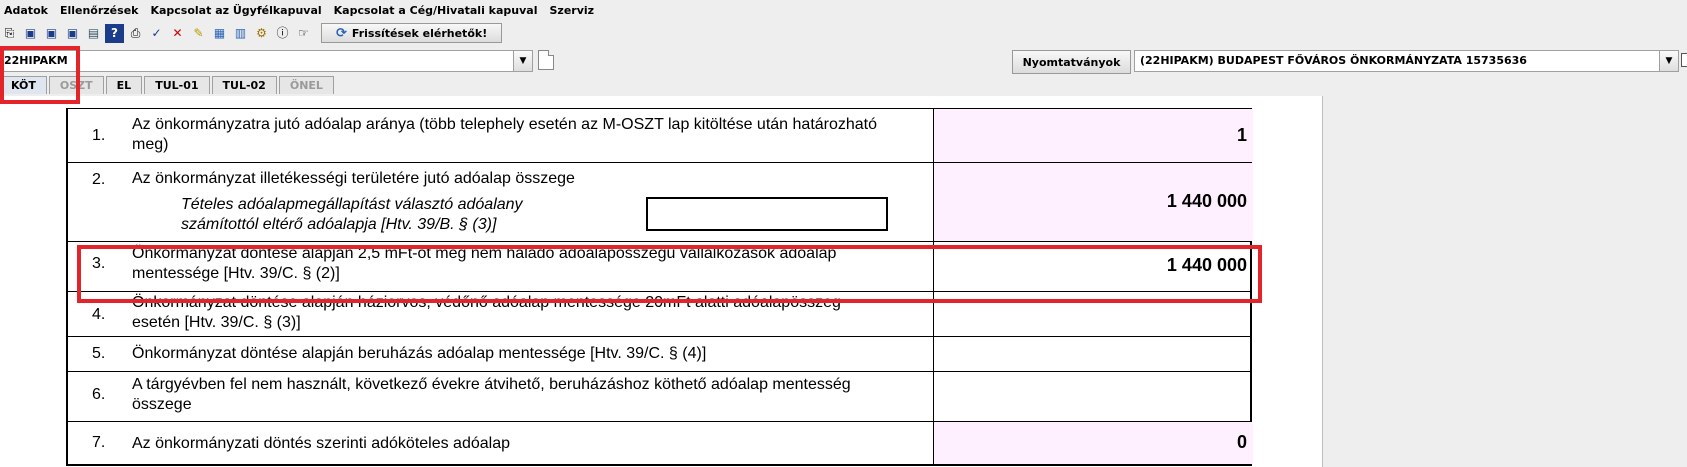 Image resolution: width=1687 pixels, height=467 pixels. Describe the element at coordinates (9, 33) in the screenshot. I see `copy-icon: ⎘` at that location.